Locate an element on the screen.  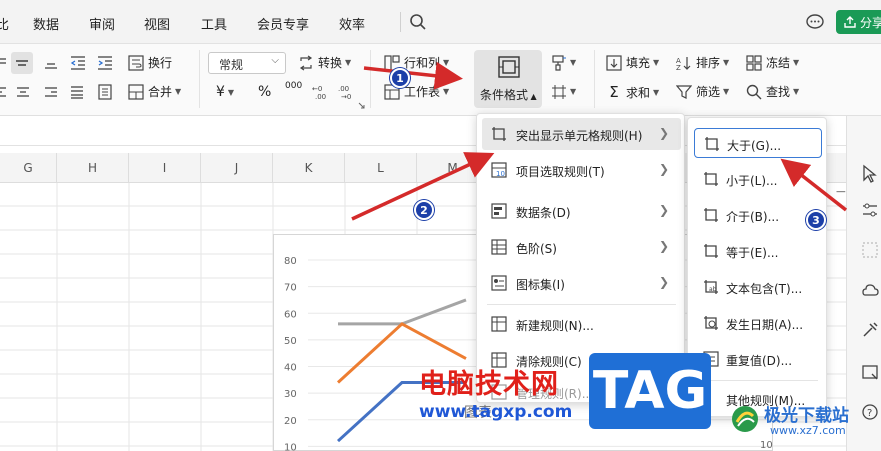
cloud-icon is located at coordinates (870, 290).